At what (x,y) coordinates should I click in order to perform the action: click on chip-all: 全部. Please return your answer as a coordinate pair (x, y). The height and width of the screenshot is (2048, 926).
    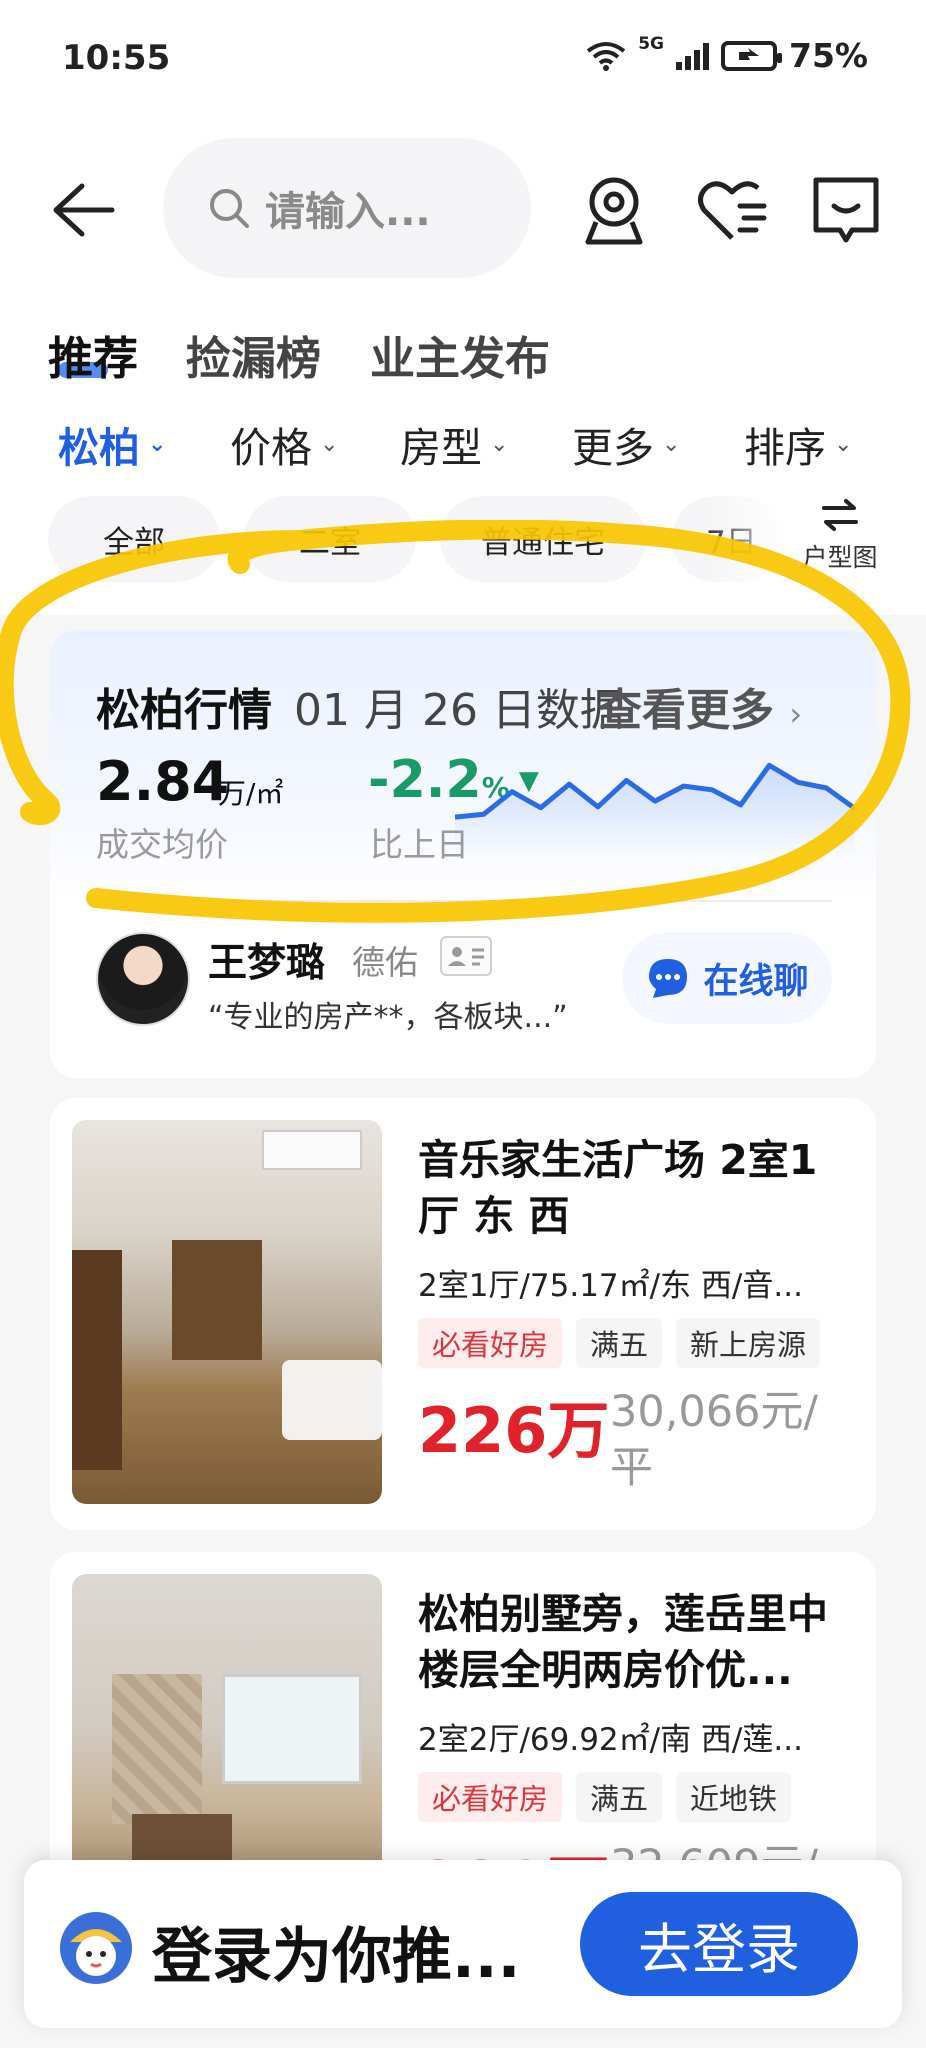
    Looking at the image, I should click on (134, 539).